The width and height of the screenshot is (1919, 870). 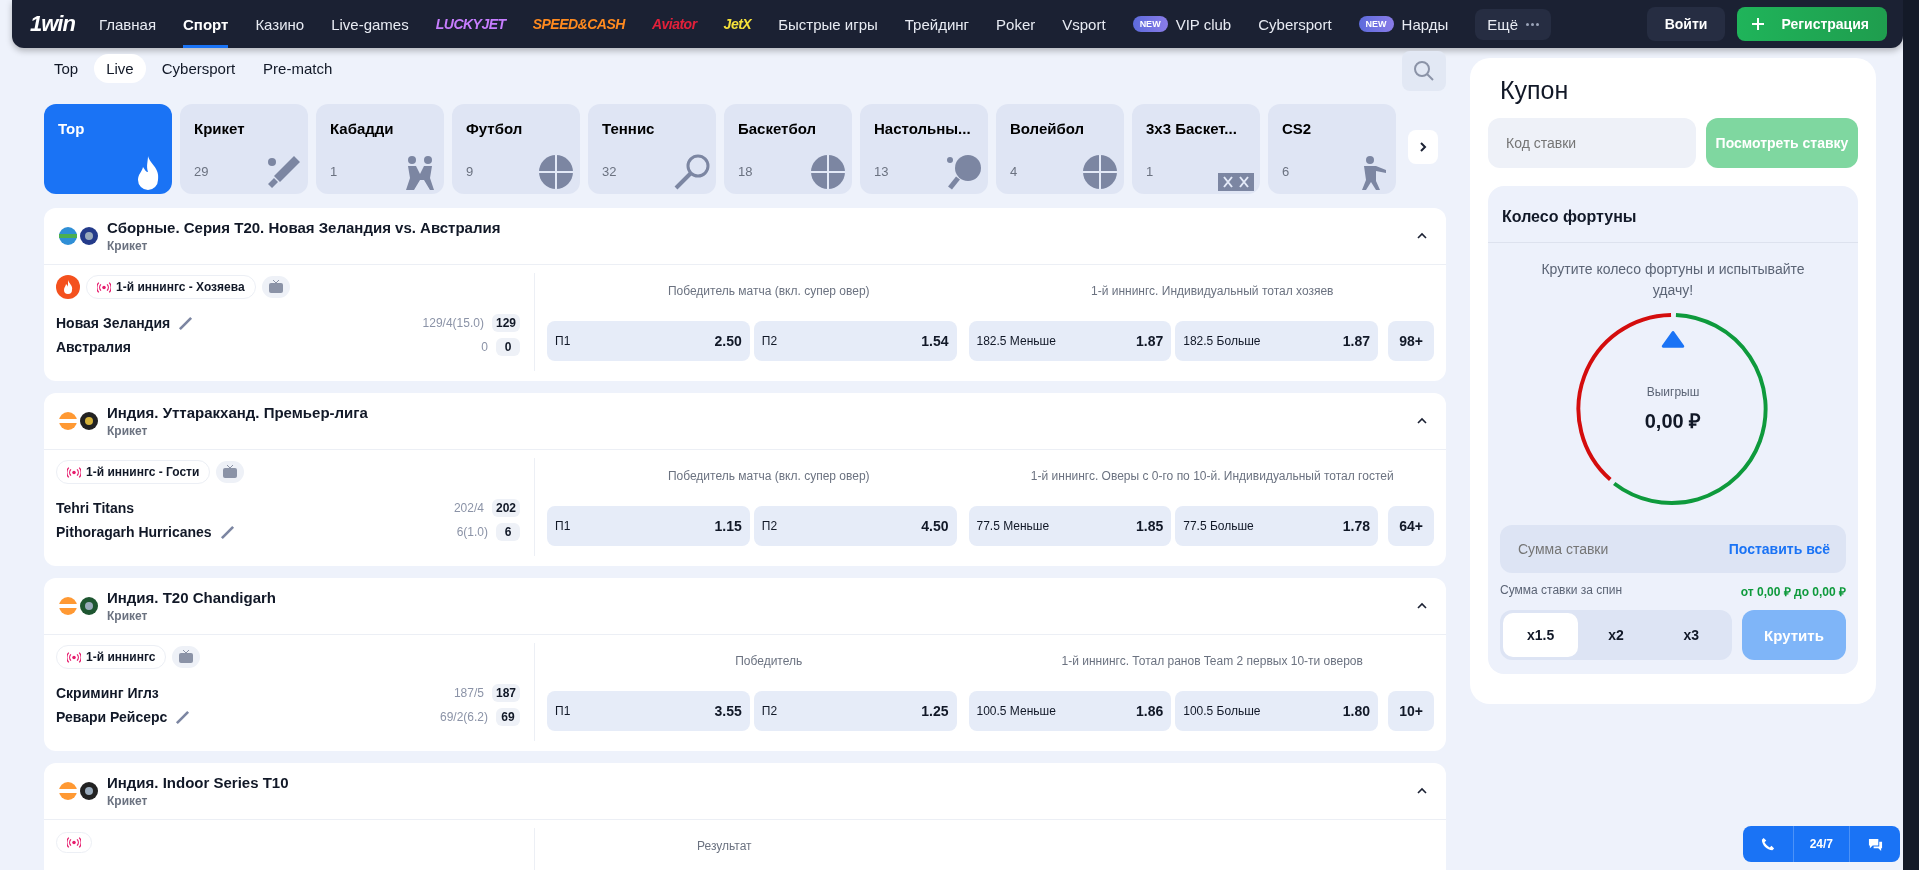 I want to click on sport-tile: 3x3 Баскет... 1, so click(x=1196, y=149).